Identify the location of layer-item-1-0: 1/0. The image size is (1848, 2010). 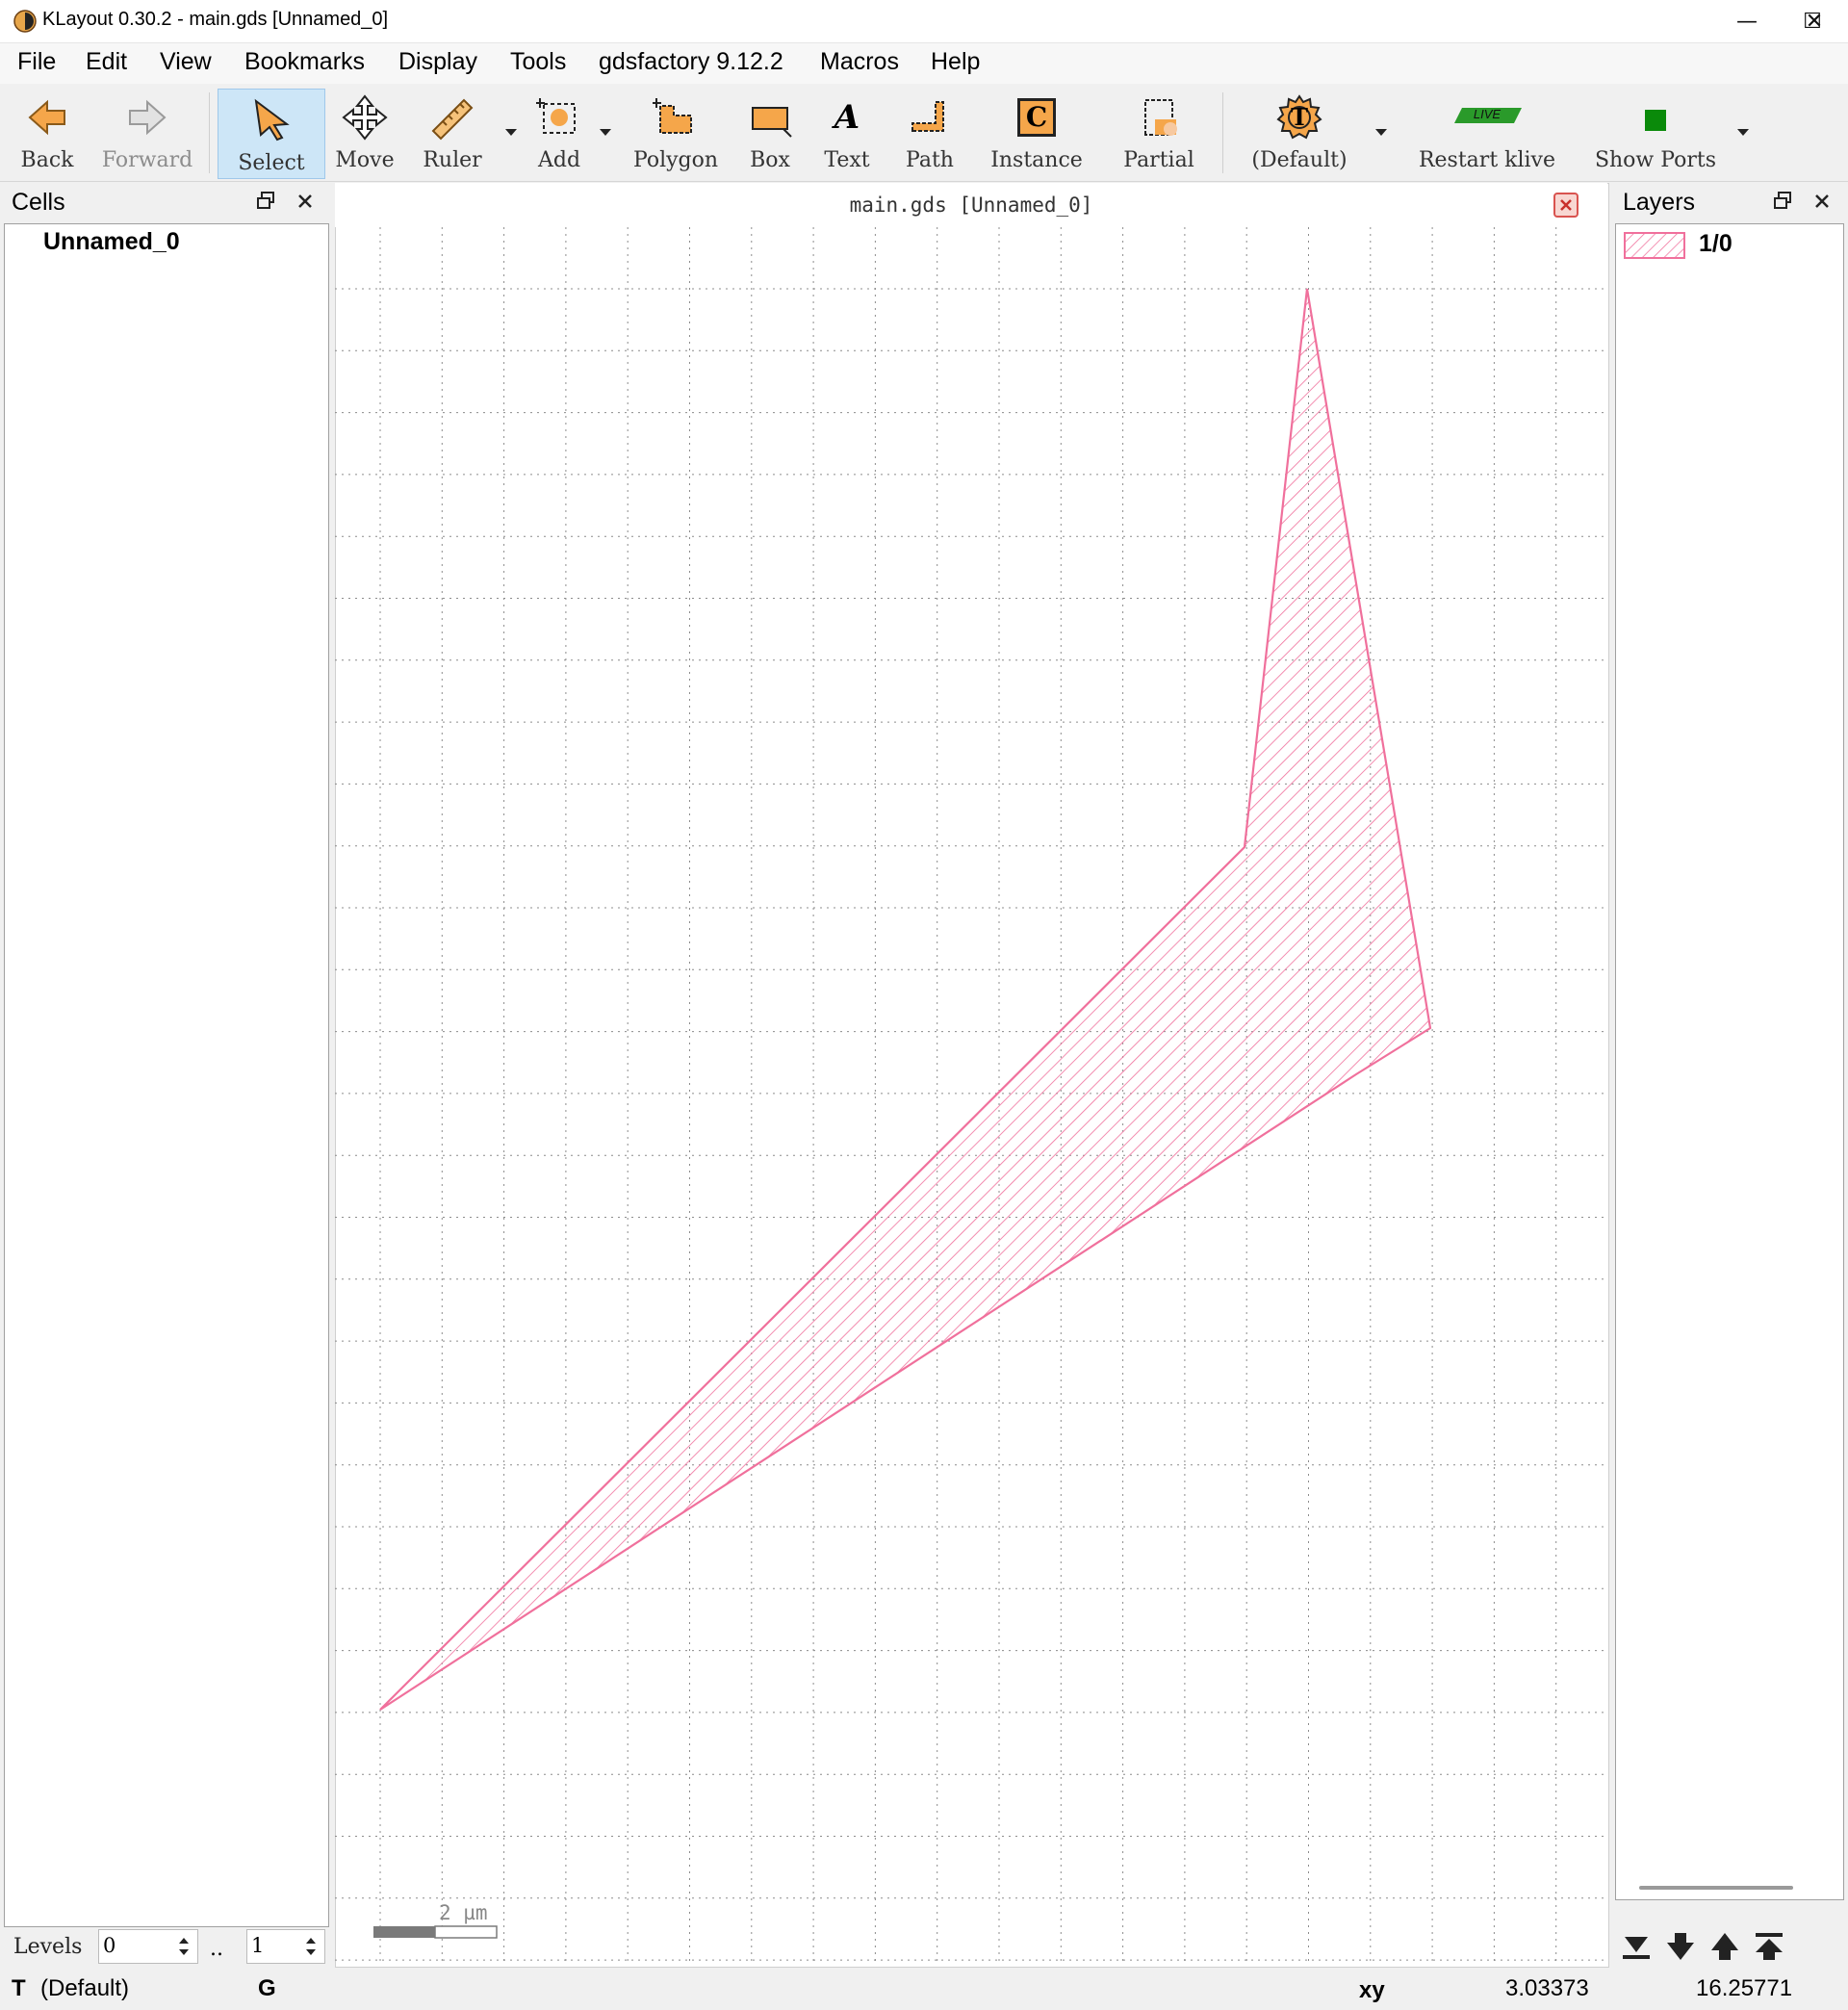
(1729, 246).